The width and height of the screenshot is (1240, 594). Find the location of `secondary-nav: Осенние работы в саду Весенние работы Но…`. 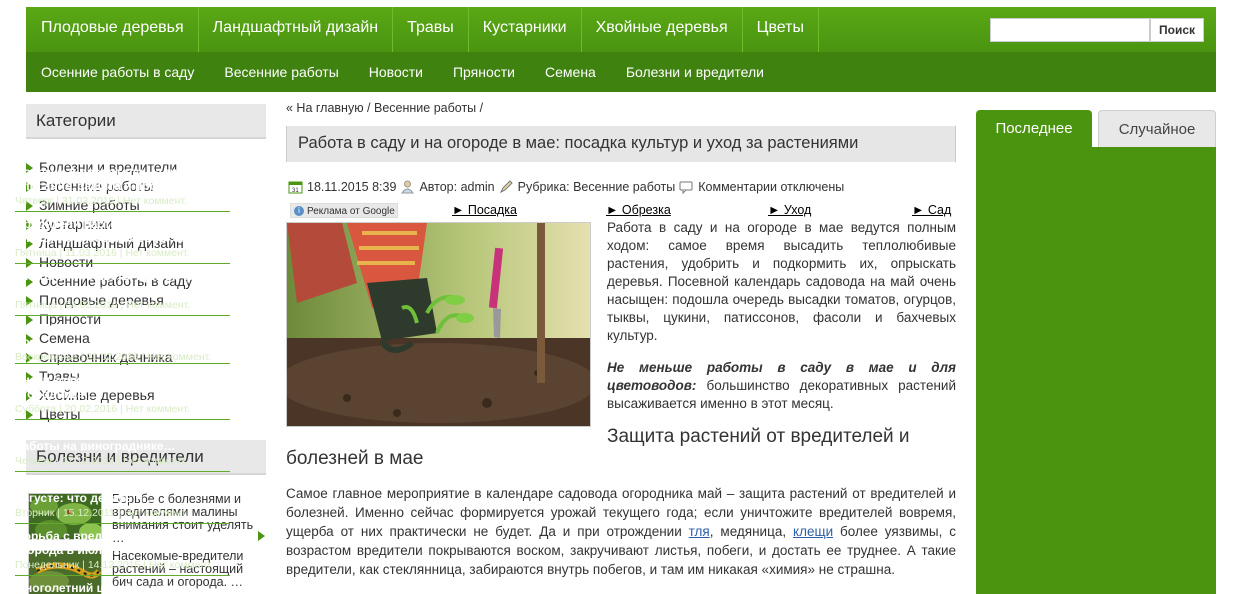

secondary-nav: Осенние работы в саду Весенние работы Но… is located at coordinates (621, 72).